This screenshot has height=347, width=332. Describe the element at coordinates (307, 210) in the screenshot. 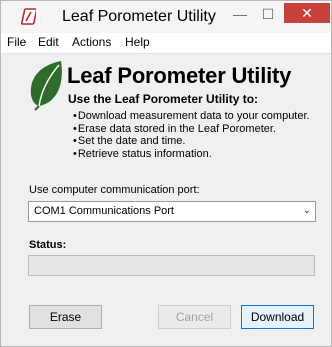

I see `chevron-down-icon: ⌄` at that location.